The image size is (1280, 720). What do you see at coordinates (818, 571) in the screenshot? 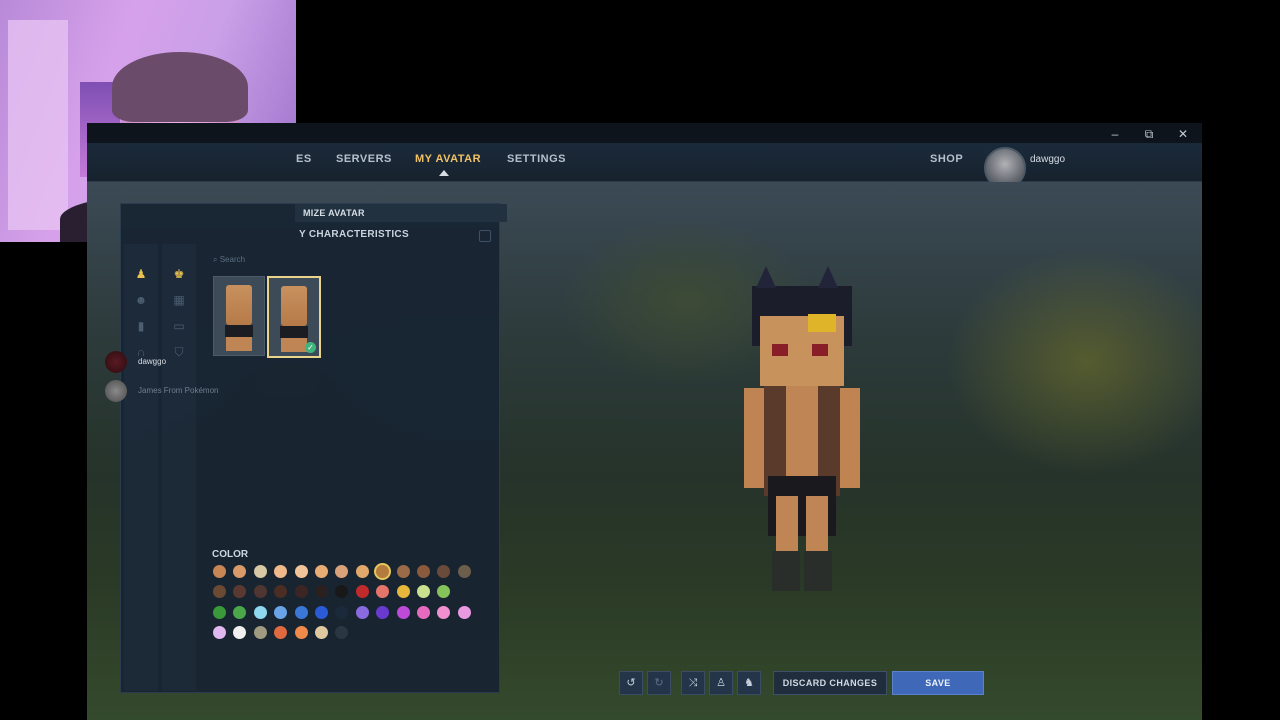
I see `avatar-boot-right` at bounding box center [818, 571].